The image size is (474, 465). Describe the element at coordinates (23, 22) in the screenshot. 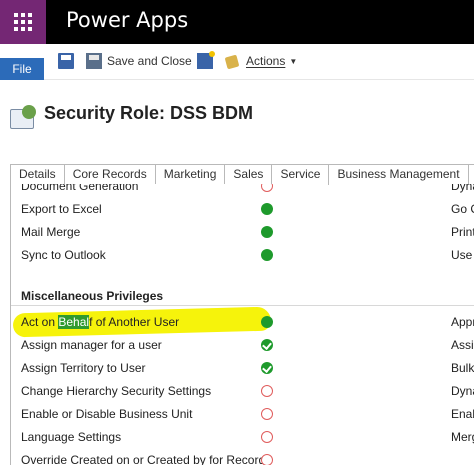

I see `app-launcher-icon` at that location.